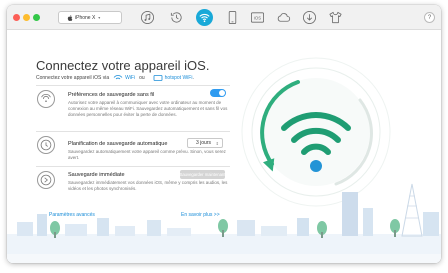 The height and width of the screenshot is (273, 448). I want to click on phone-icon, so click(232, 17).